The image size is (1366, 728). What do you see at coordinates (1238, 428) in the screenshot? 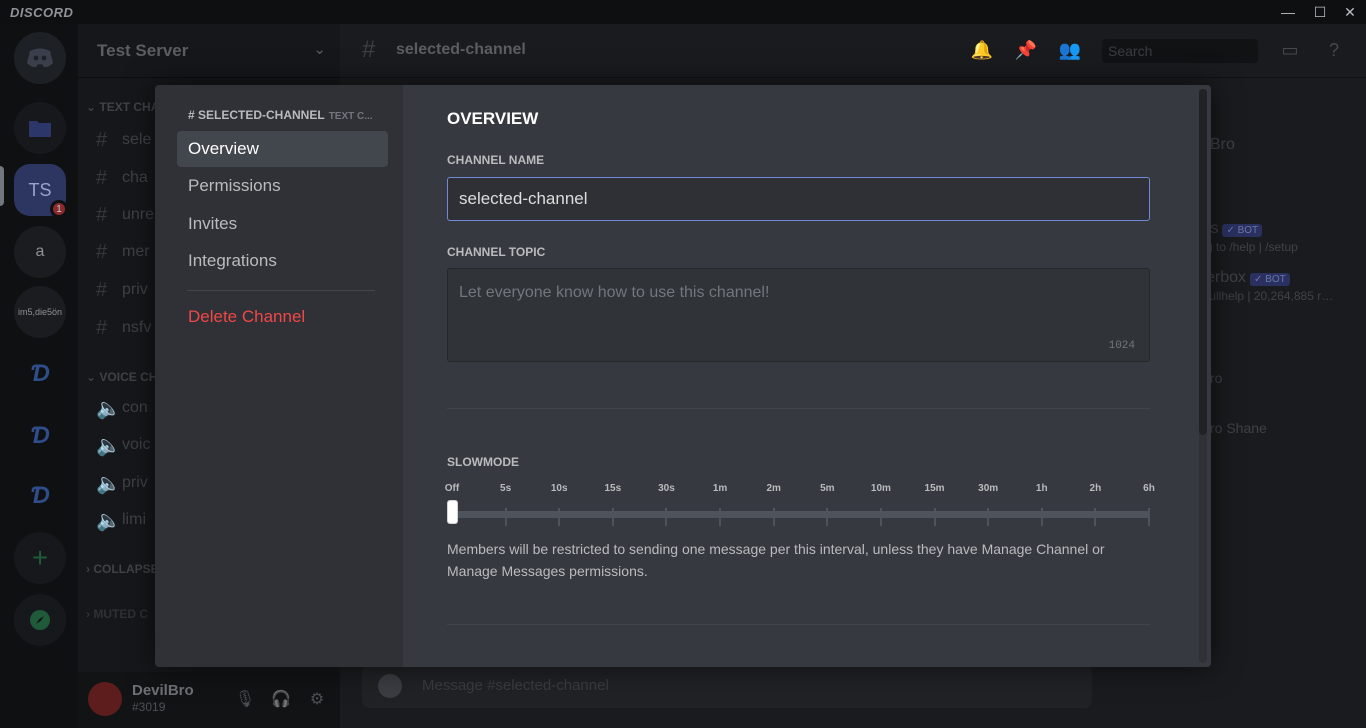
I see `member-name: ro Shane` at bounding box center [1238, 428].